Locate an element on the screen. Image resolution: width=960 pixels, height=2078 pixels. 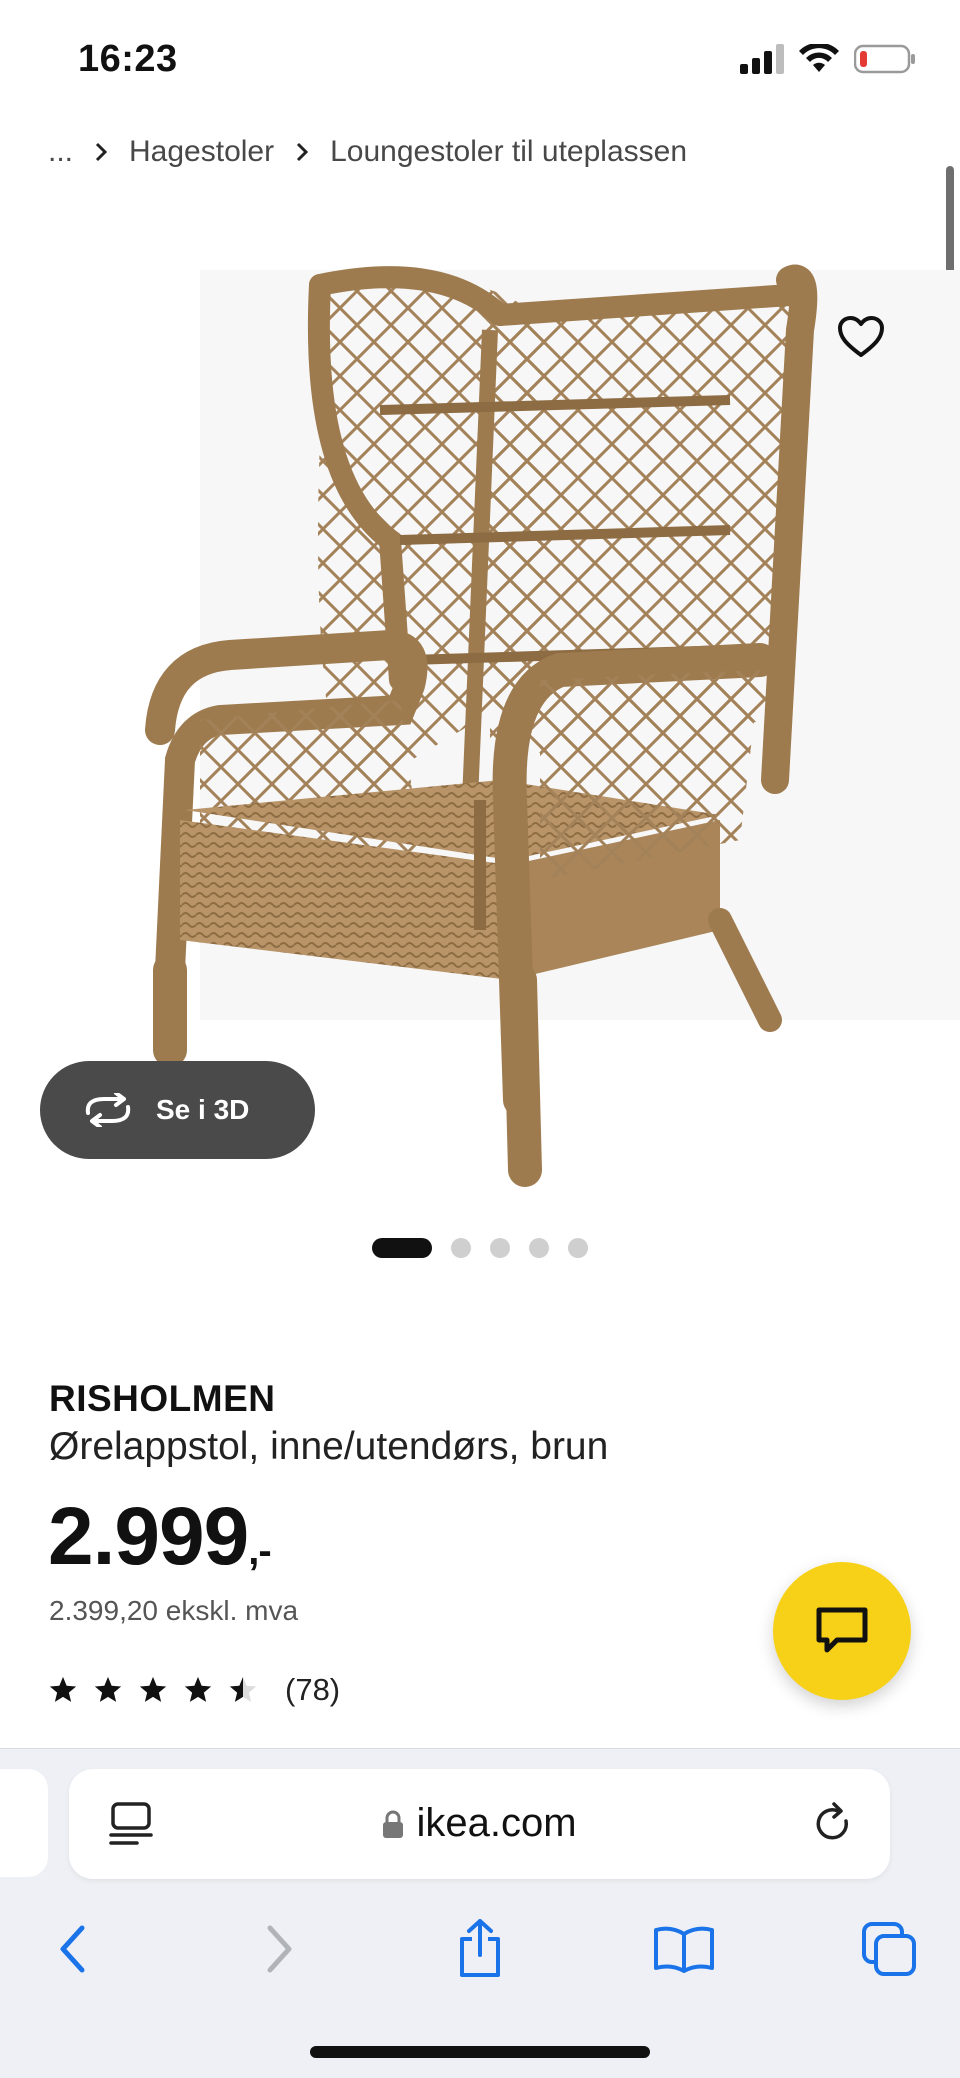
price-main: 2.999 is located at coordinates (148, 1536).